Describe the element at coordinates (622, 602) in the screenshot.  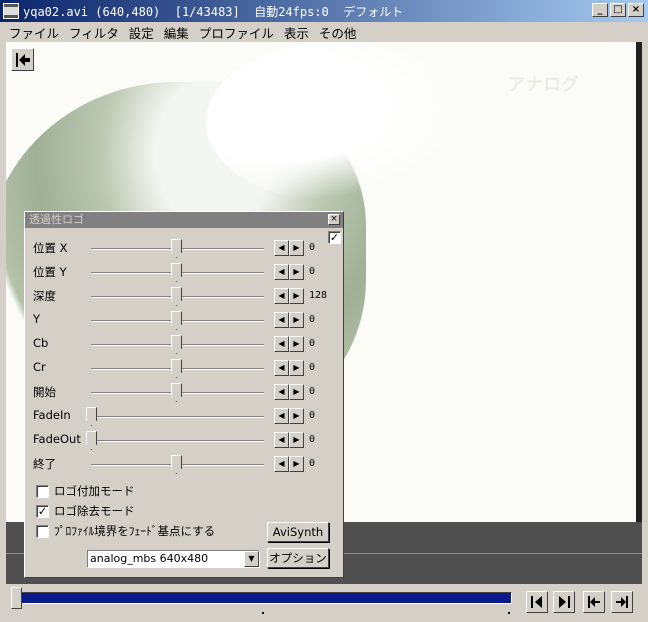
I see `next-keyframe-button` at that location.